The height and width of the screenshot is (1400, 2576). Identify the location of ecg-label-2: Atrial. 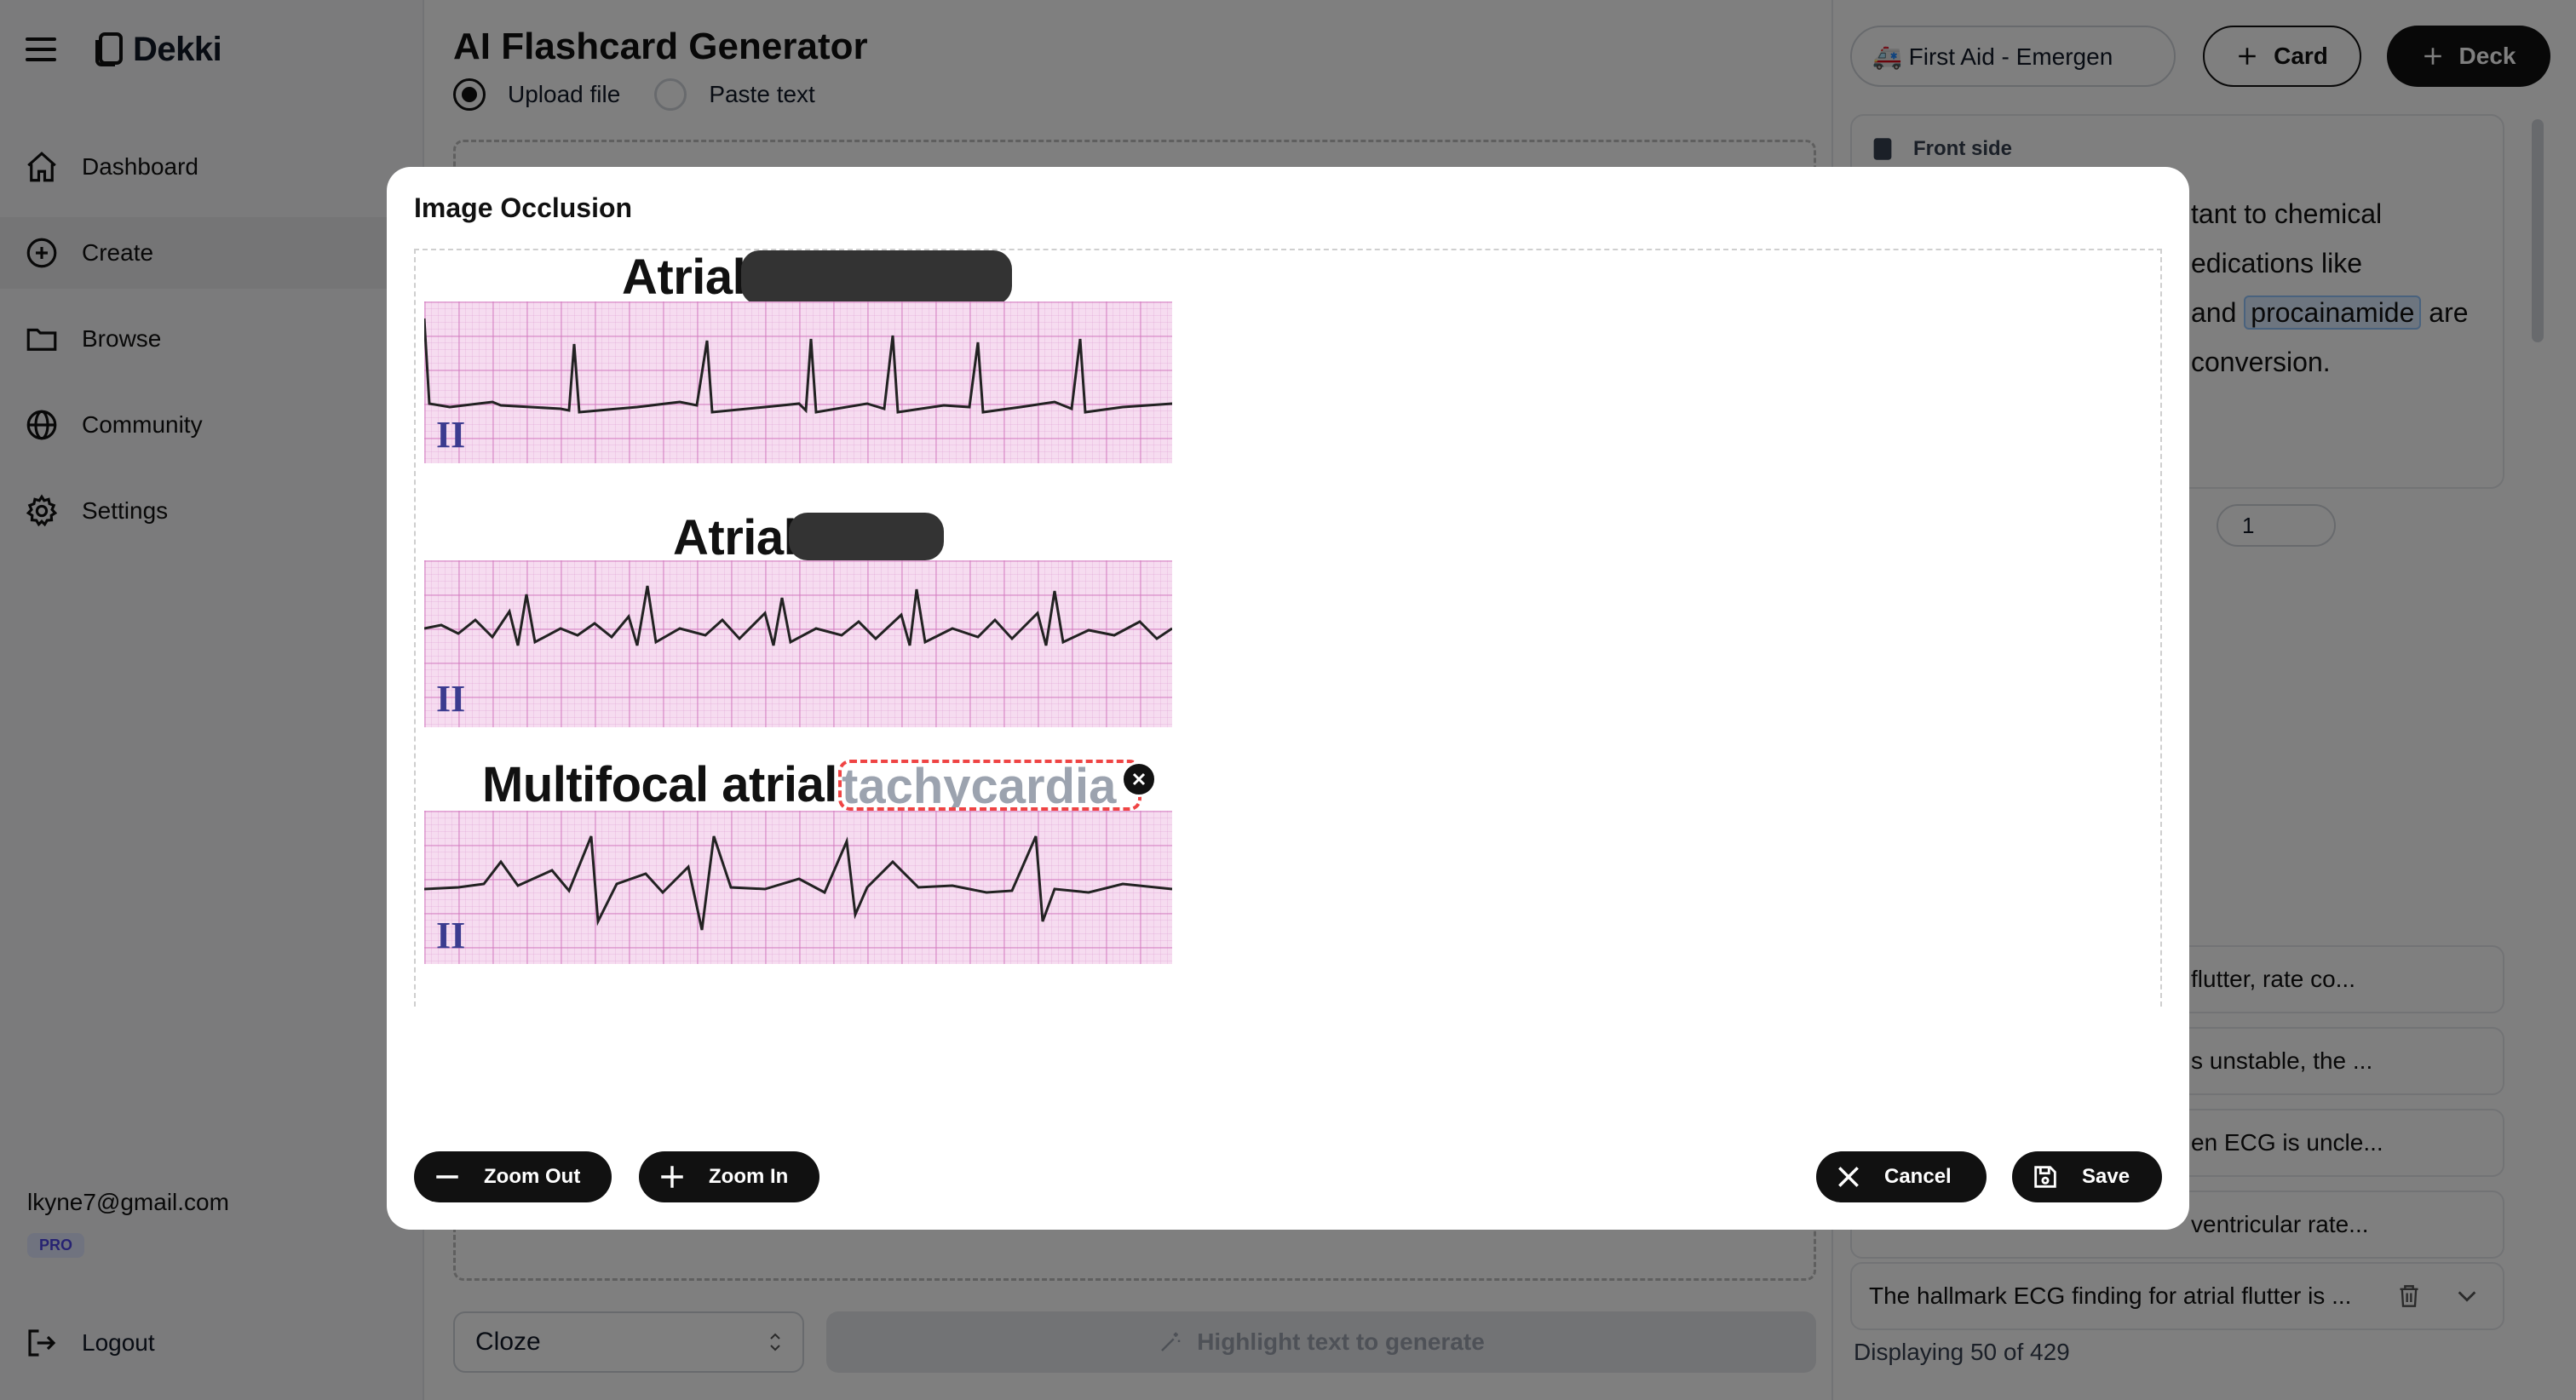
(735, 537).